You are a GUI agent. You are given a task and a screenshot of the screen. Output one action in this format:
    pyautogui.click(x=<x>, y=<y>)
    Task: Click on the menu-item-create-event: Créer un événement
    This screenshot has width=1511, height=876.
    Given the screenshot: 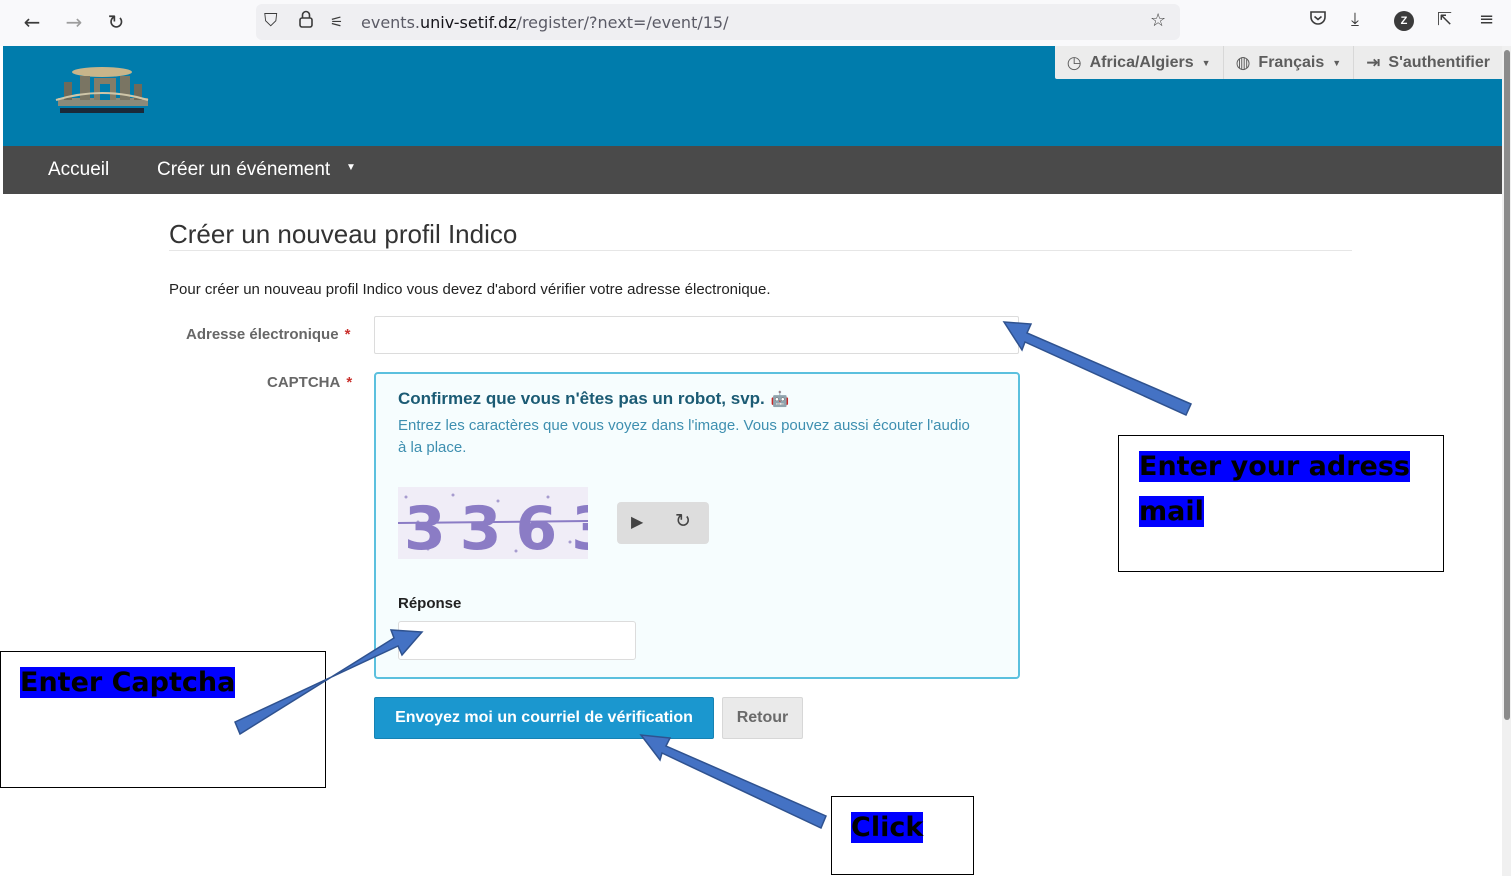 What is the action you would take?
    pyautogui.click(x=243, y=170)
    